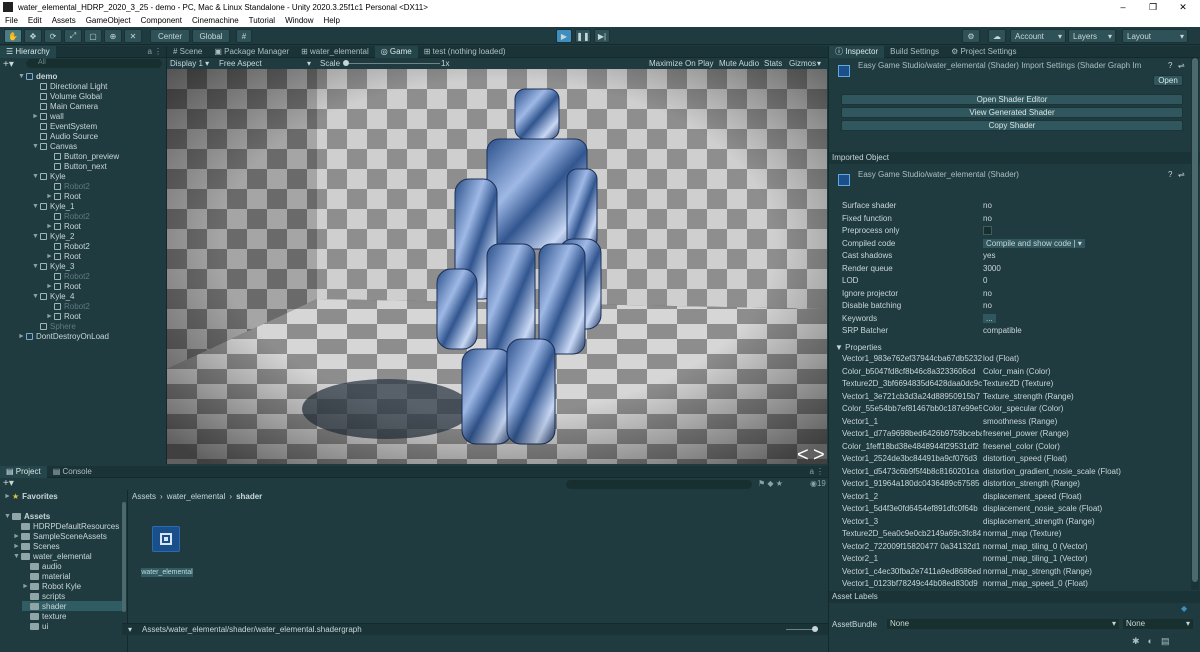 The height and width of the screenshot is (652, 1200). Describe the element at coordinates (240, 63) in the screenshot. I see `aspect-dropdown: Free Aspect` at that location.